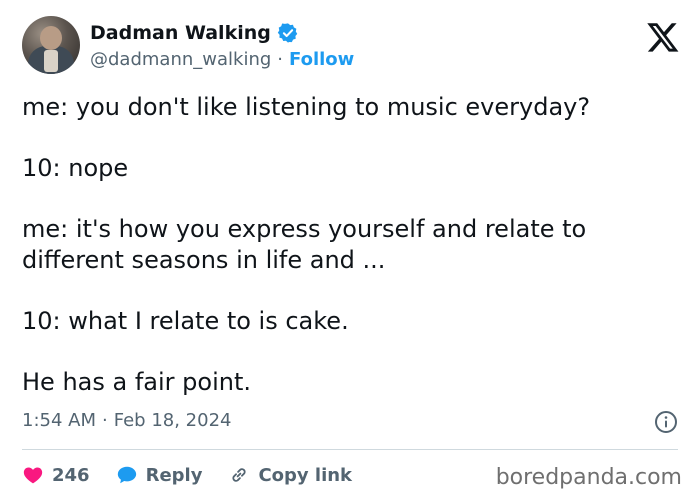 The width and height of the screenshot is (700, 502). Describe the element at coordinates (126, 475) in the screenshot. I see `reply-bubble-icon` at that location.